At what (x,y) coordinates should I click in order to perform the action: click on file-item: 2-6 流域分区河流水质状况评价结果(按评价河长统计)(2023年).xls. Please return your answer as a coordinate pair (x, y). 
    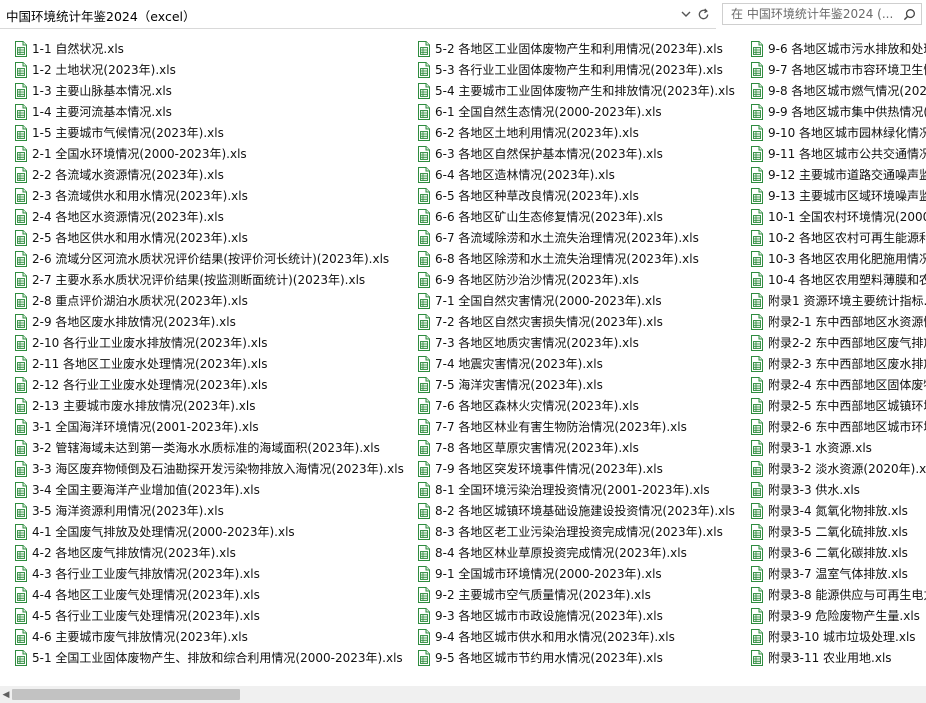
    Looking at the image, I should click on (202, 258).